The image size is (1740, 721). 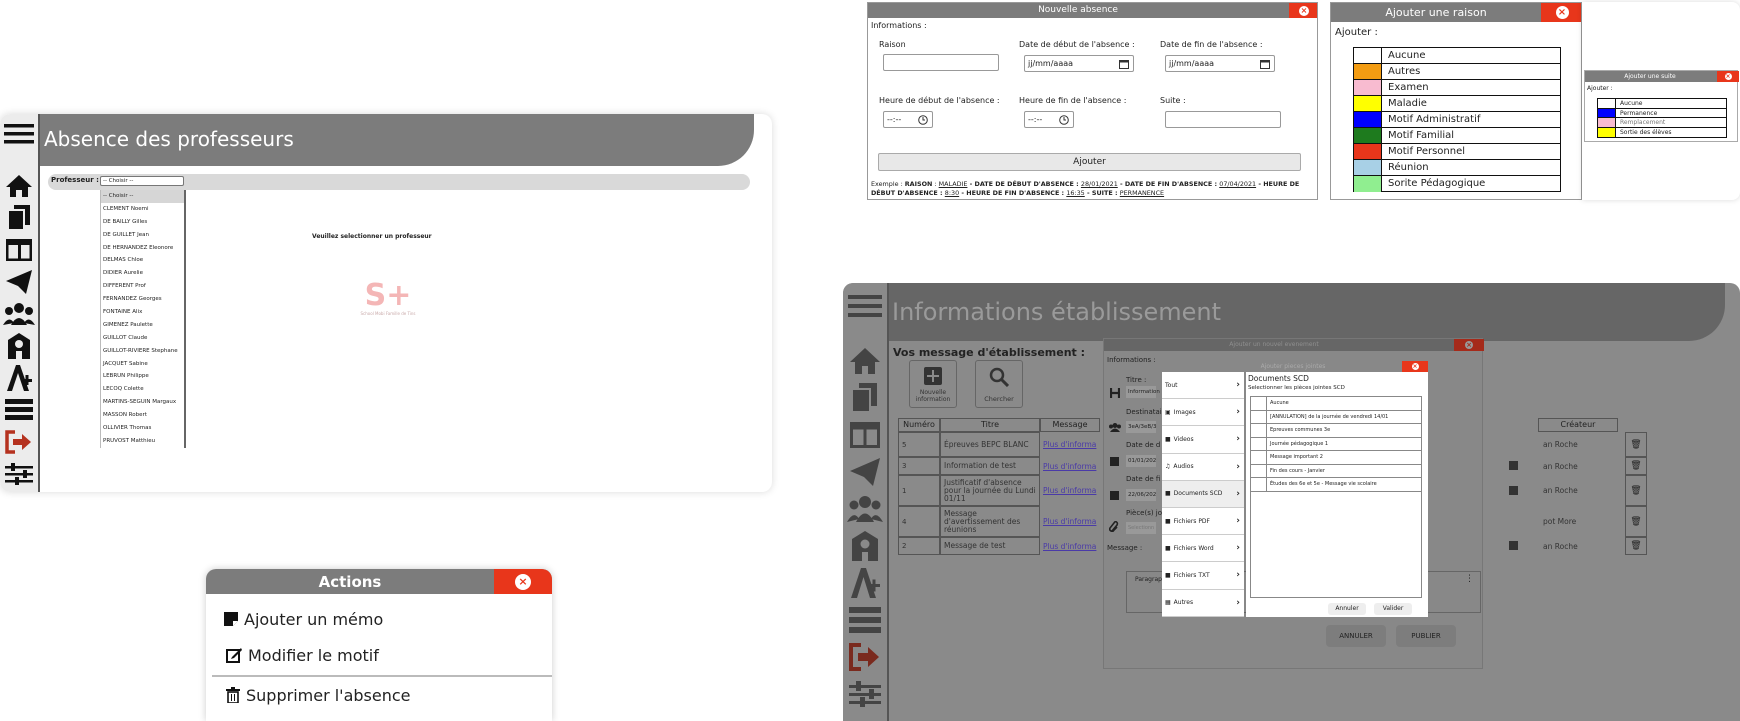 What do you see at coordinates (1203, 413) in the screenshot?
I see `pj-menu-item: ▣ Images ›` at bounding box center [1203, 413].